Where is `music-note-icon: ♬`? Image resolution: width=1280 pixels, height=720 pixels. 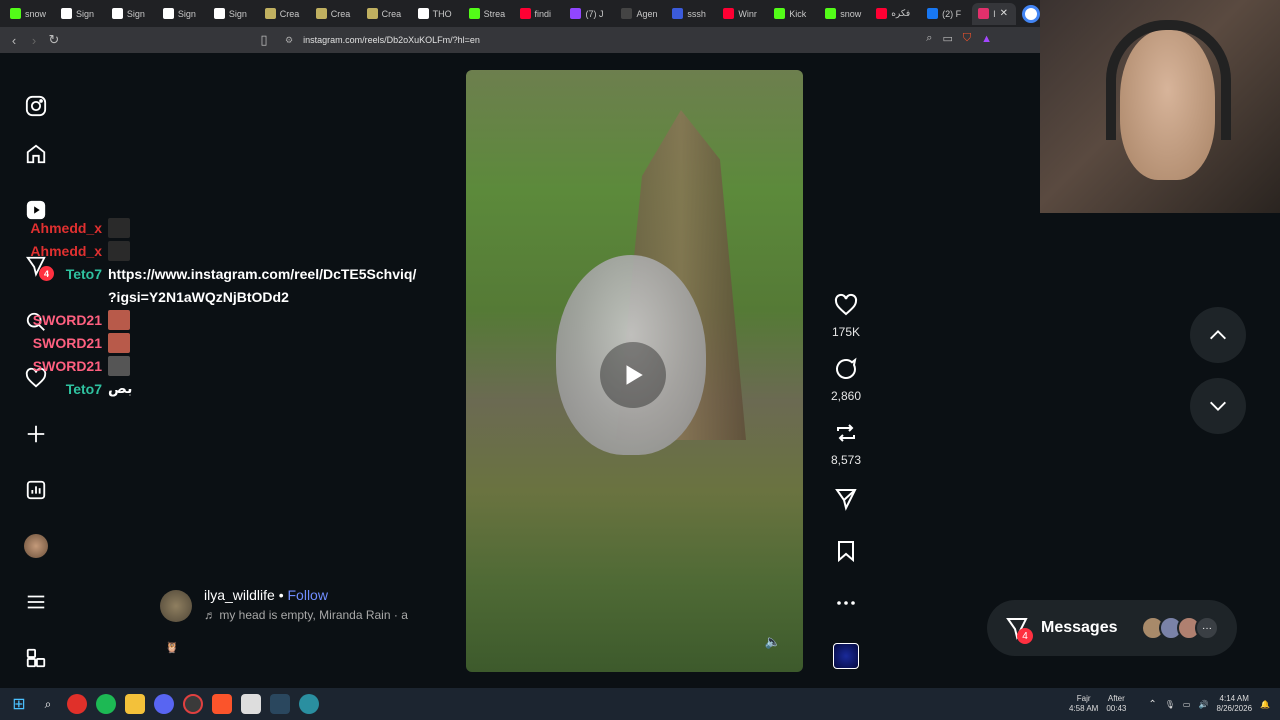
music-note-icon: ♬ is located at coordinates (210, 615).